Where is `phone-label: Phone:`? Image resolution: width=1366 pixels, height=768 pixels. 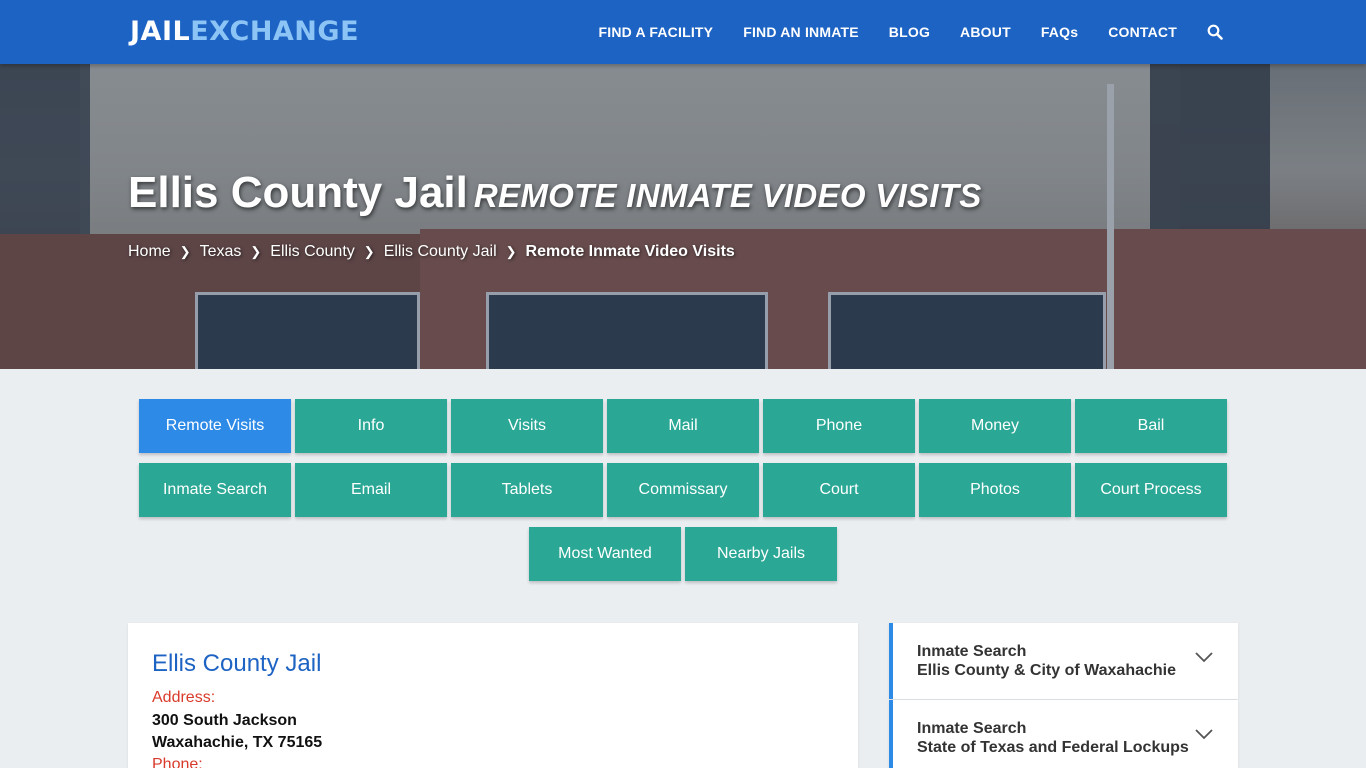
phone-label: Phone: is located at coordinates (177, 762).